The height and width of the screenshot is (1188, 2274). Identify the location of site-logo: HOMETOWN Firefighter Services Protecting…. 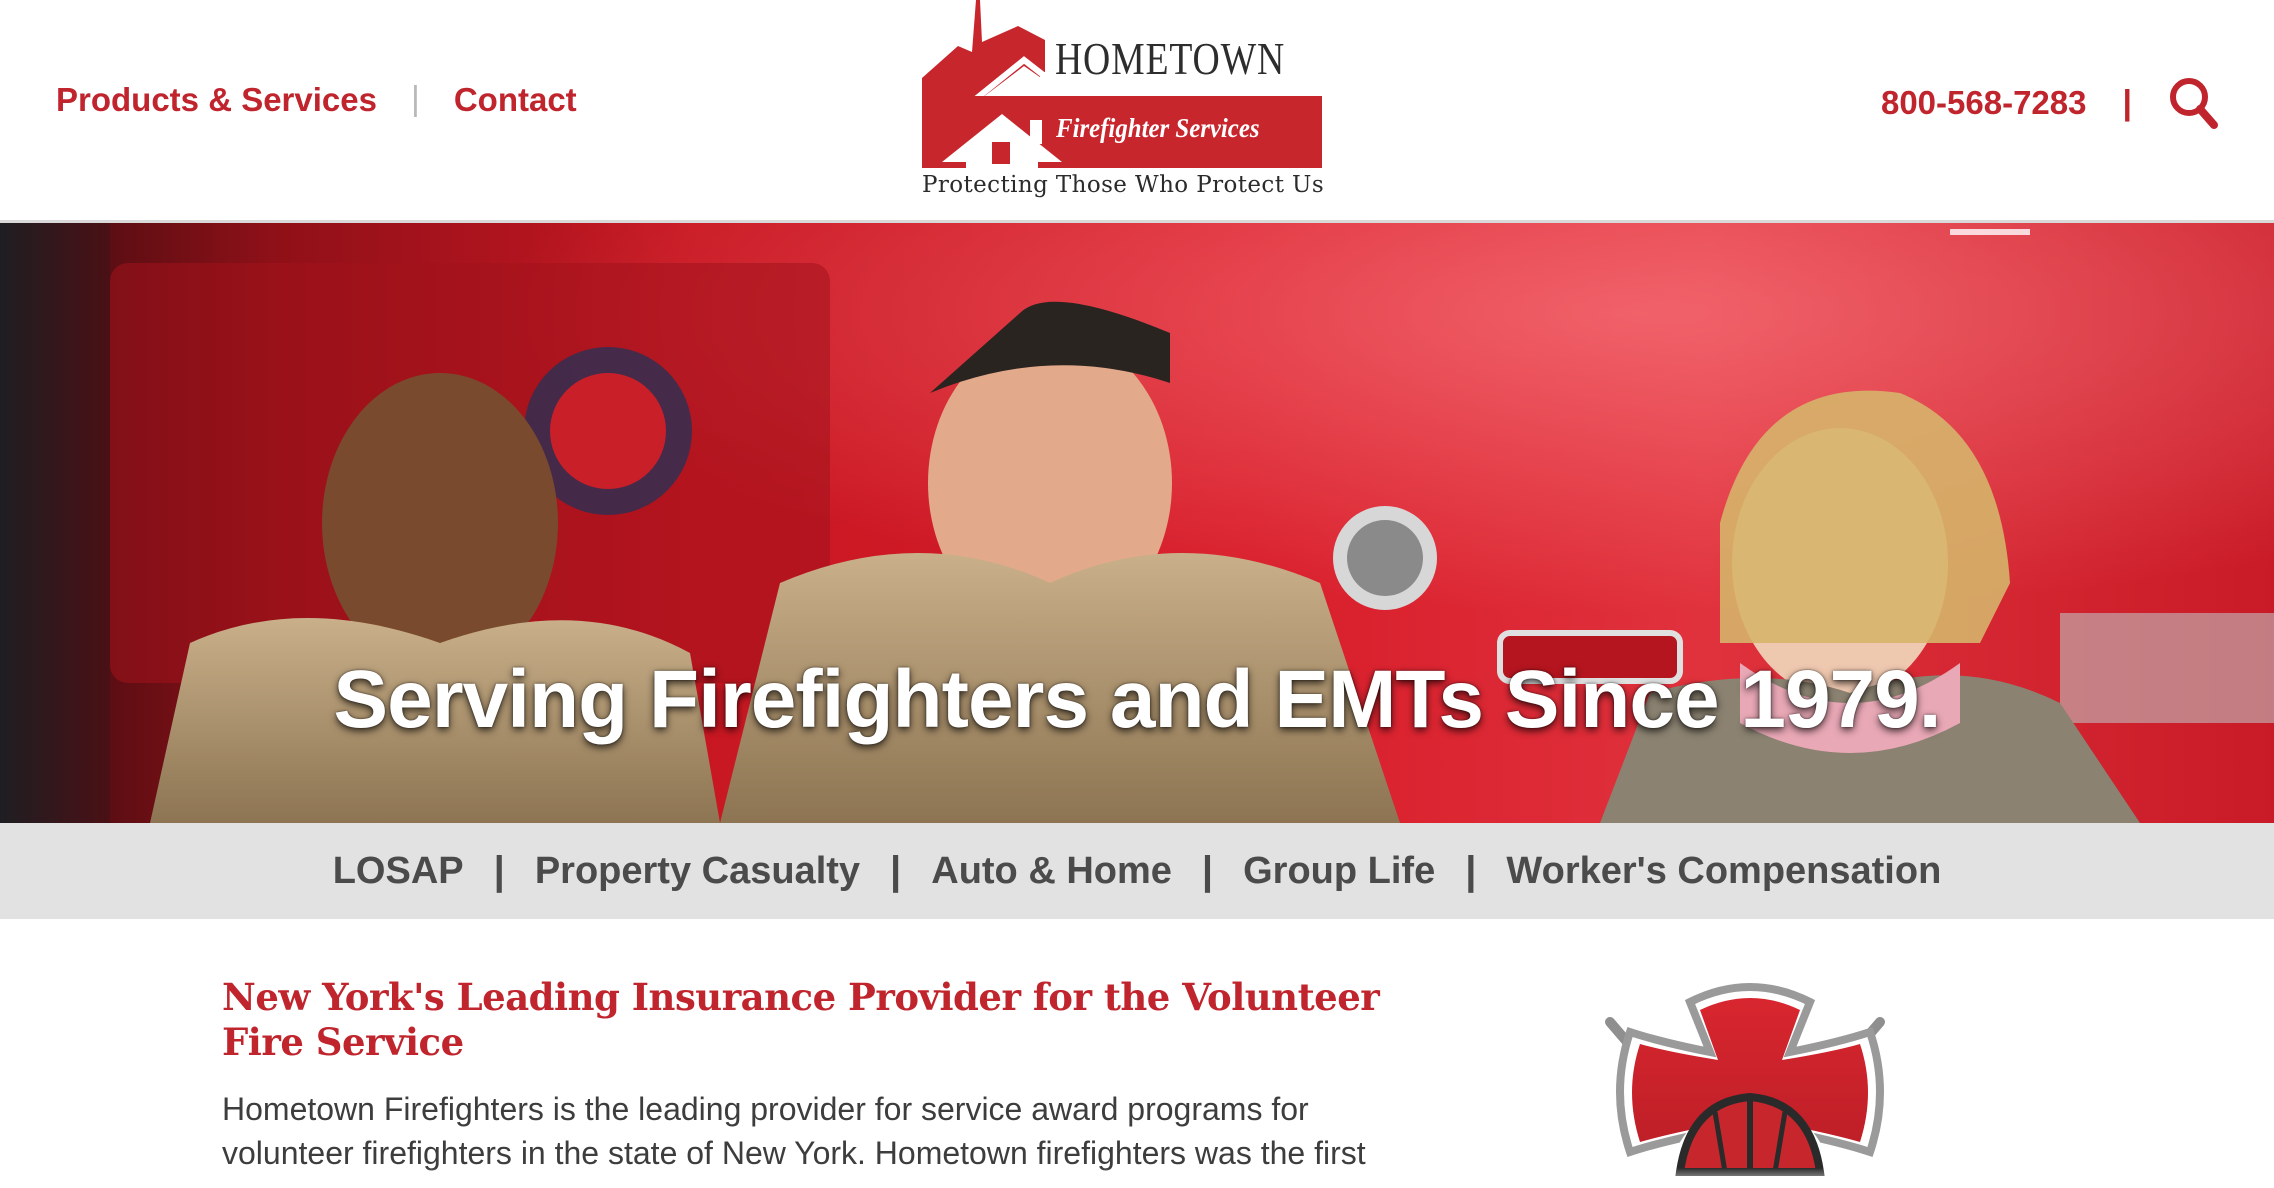
(1123, 105).